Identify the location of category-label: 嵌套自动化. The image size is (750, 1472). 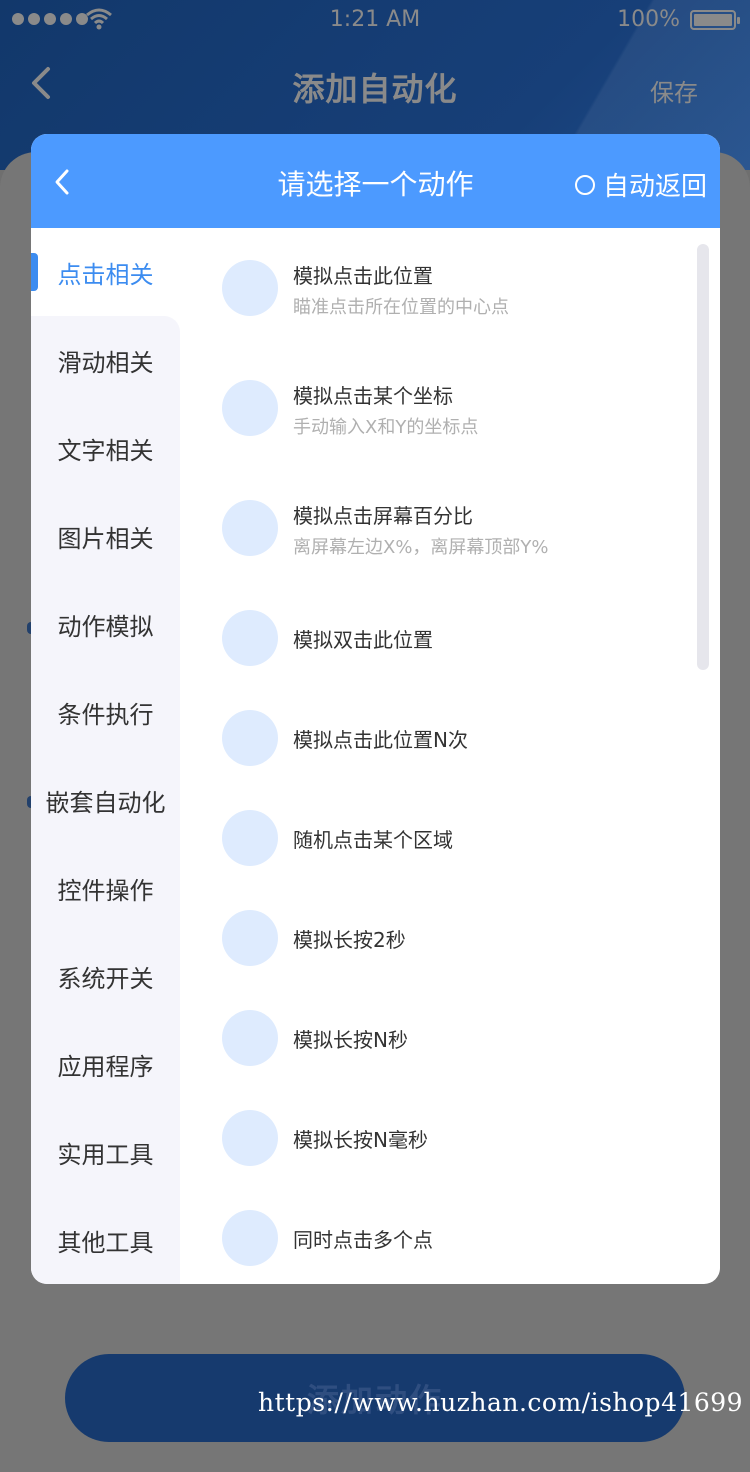
(105, 802).